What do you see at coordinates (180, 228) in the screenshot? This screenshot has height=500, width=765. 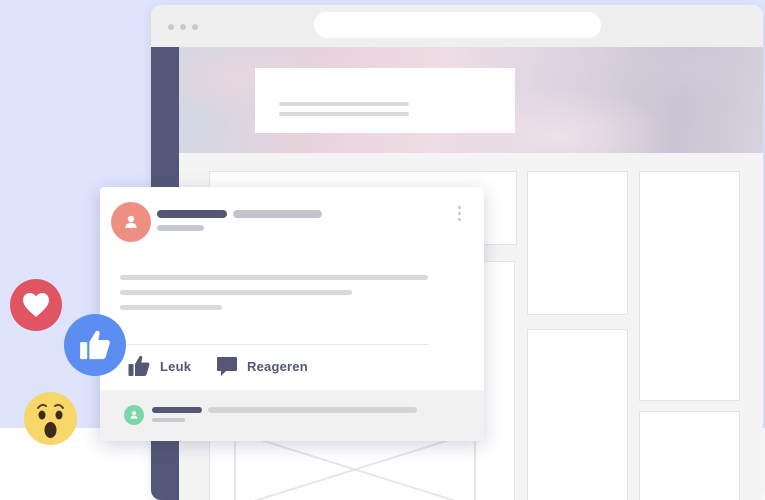 I see `post-time-placeholder` at bounding box center [180, 228].